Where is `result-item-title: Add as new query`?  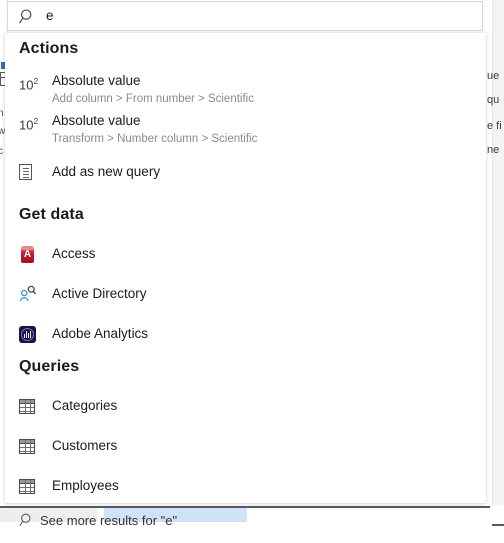
result-item-title: Add as new query is located at coordinates (106, 171).